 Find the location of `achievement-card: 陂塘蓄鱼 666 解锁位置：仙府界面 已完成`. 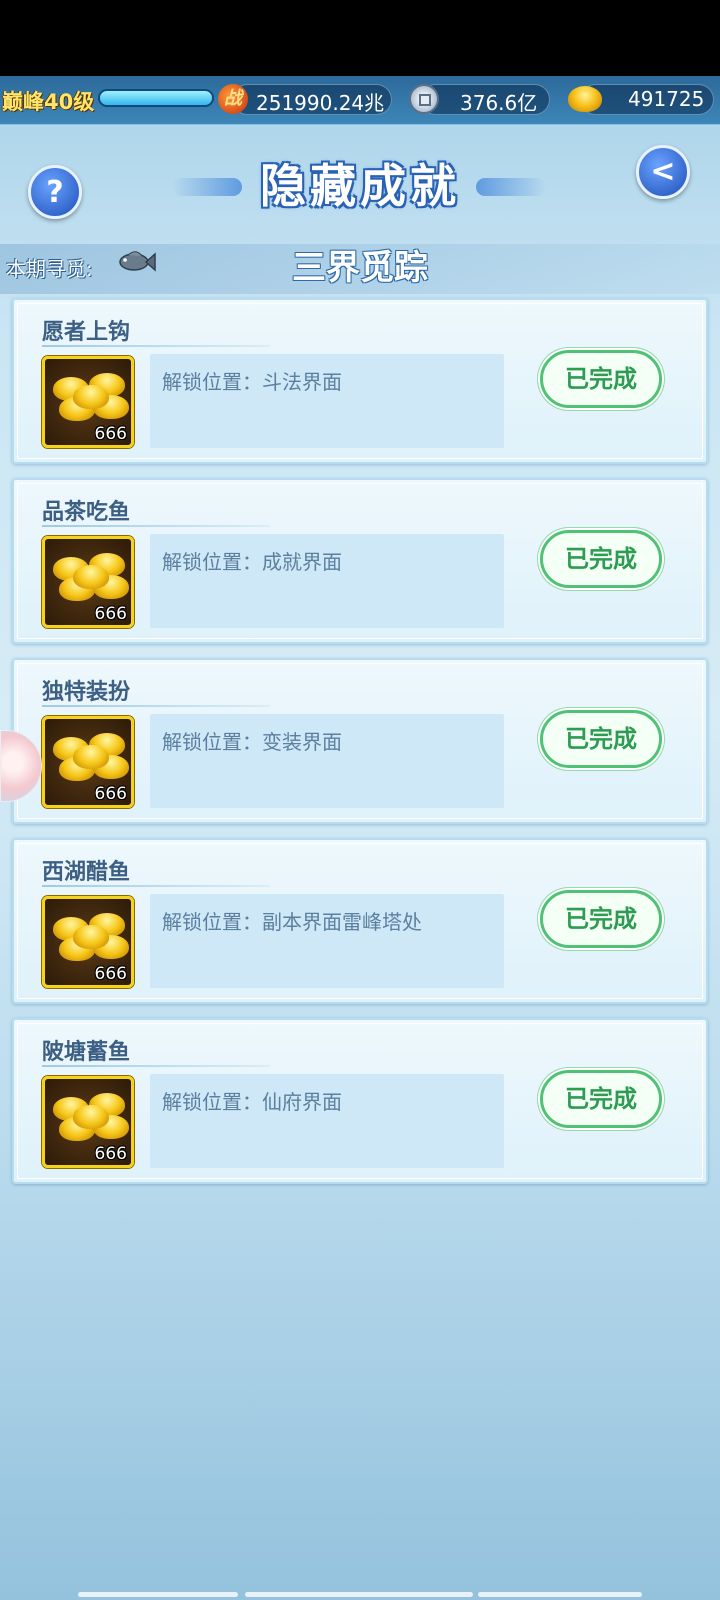

achievement-card: 陂塘蓄鱼 666 解锁位置：仙府界面 已完成 is located at coordinates (360, 1101).